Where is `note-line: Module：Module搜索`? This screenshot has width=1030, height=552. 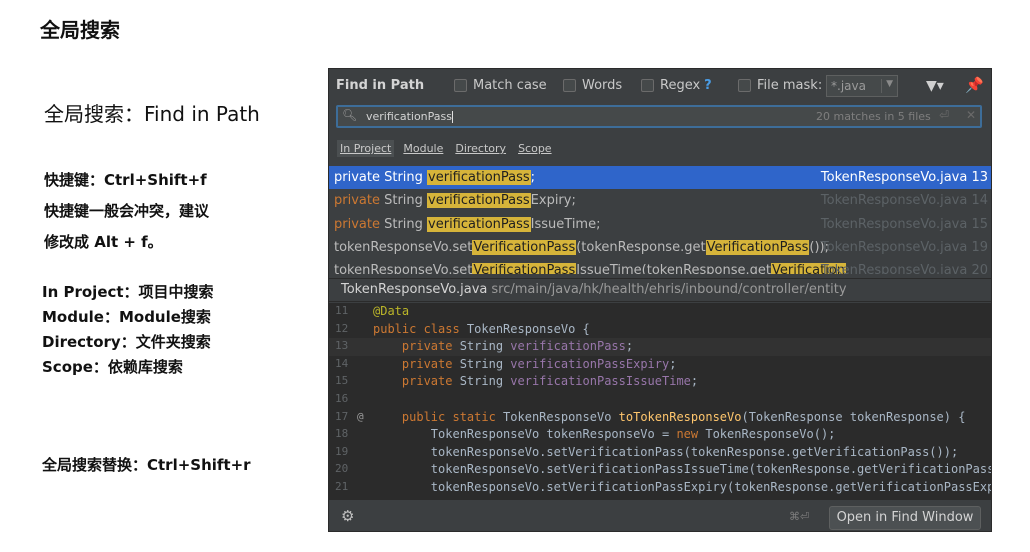 note-line: Module：Module搜索 is located at coordinates (126, 317).